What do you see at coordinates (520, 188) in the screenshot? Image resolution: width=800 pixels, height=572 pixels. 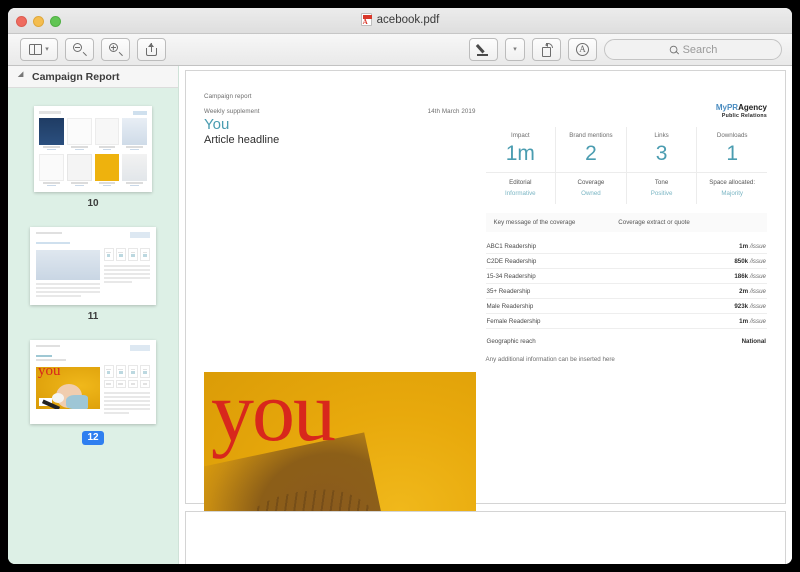 I see `attribute-editorial: Editorial Informative` at bounding box center [520, 188].